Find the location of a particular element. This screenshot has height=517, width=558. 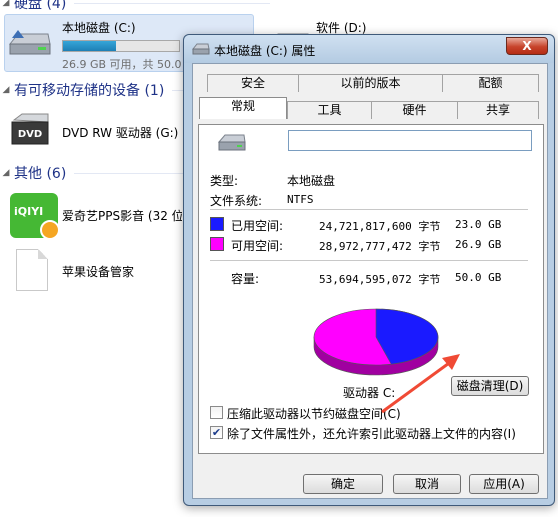

used-space-bytes: 24,721,817,600 字节 is located at coordinates (380, 226).